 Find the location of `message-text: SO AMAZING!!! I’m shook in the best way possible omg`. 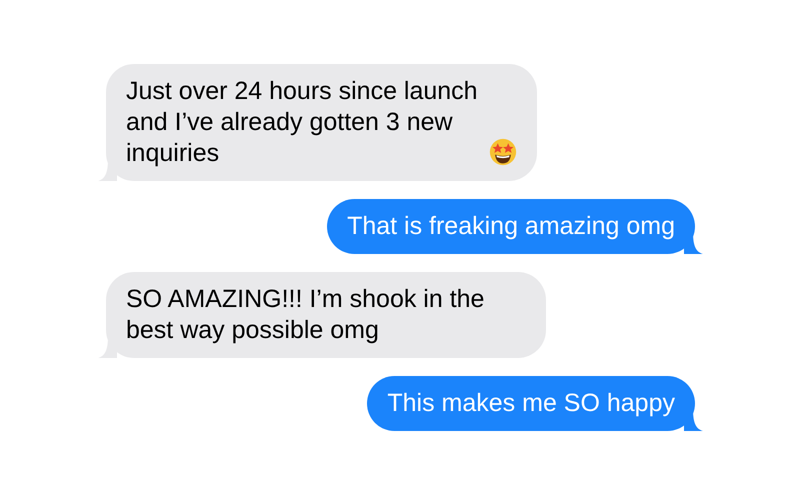

message-text: SO AMAZING!!! I’m shook in the best way possible omg is located at coordinates (305, 314).